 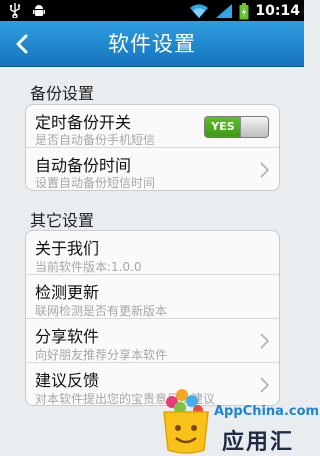 I want to click on setting-row-check-update: 检测更新 联网检测是否有更新版本, so click(x=152, y=297).